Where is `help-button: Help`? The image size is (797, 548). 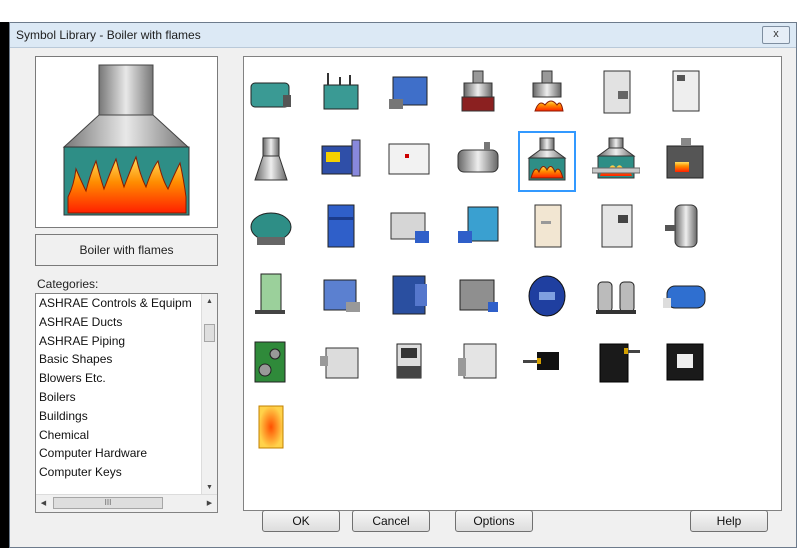
help-button: Help is located at coordinates (729, 521).